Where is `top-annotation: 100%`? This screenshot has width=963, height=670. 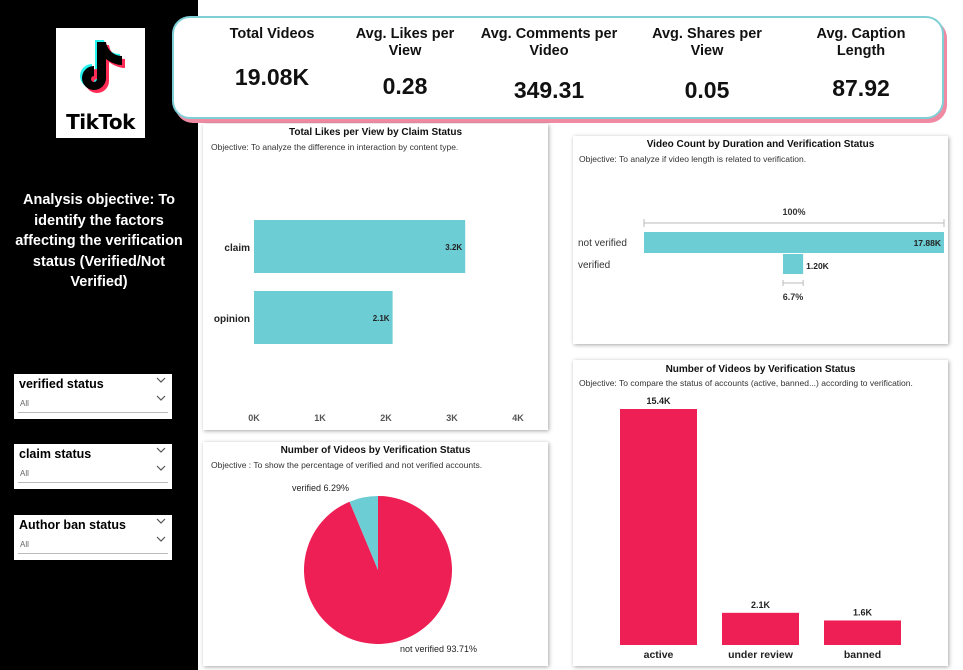
top-annotation: 100% is located at coordinates (793, 212).